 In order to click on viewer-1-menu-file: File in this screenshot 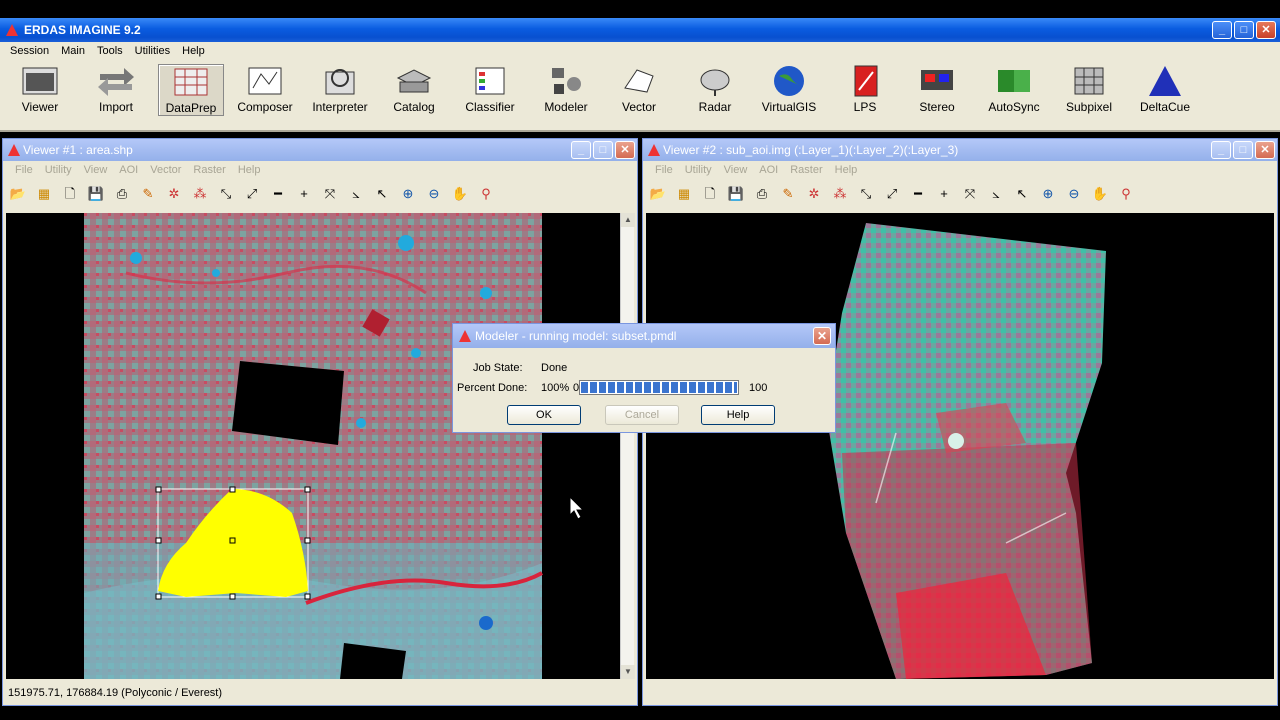, I will do `click(24, 171)`.